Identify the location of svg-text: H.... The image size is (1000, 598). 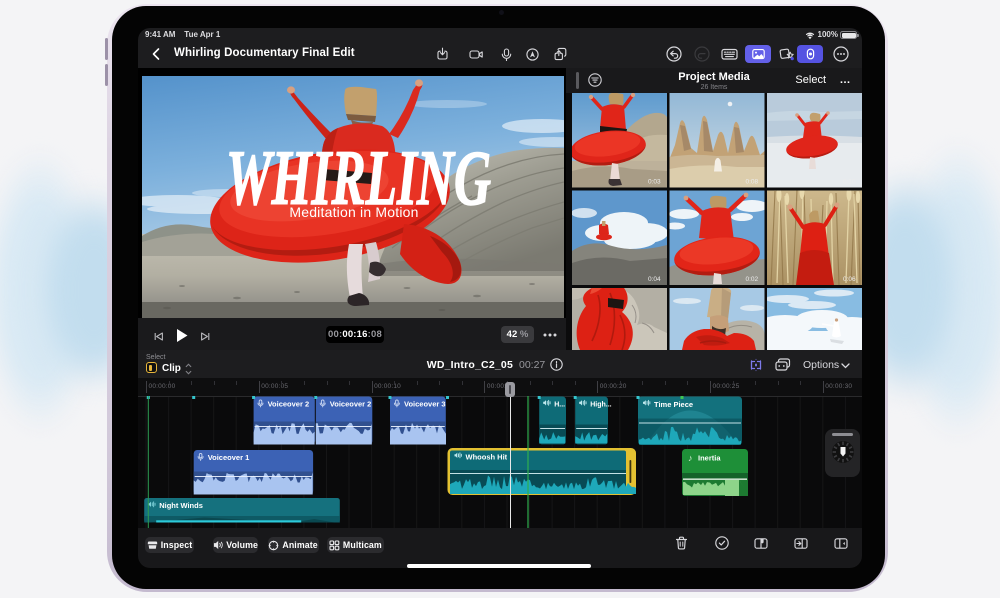
(559, 405).